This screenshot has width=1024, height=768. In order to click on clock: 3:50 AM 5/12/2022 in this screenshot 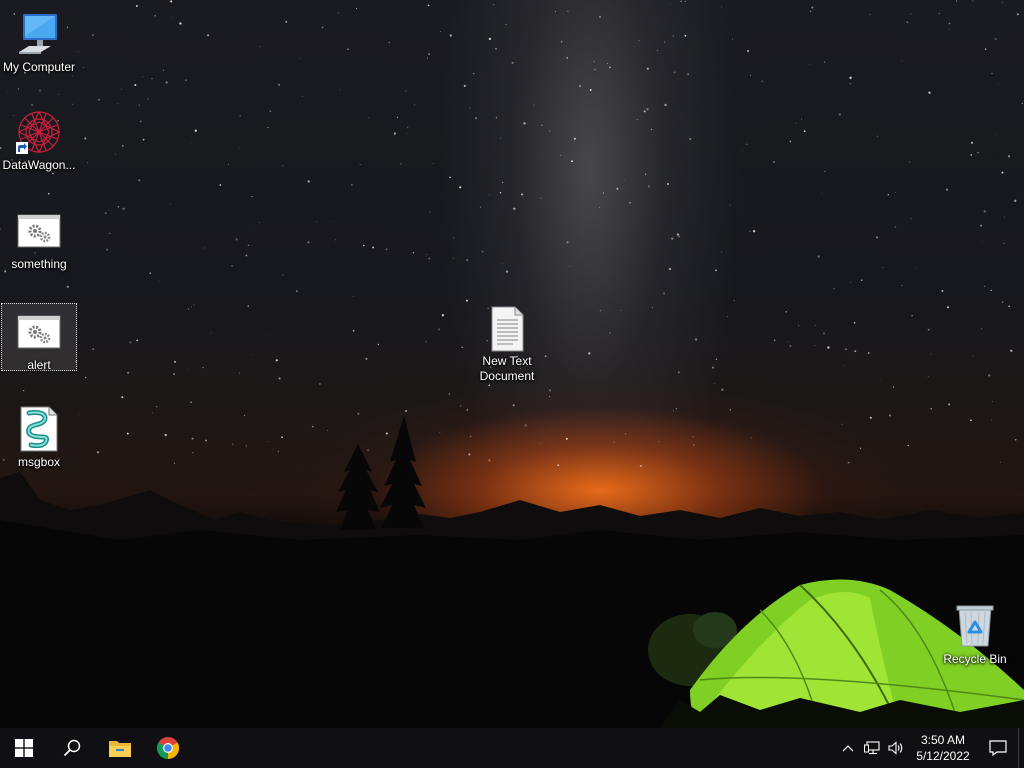, I will do `click(943, 748)`.